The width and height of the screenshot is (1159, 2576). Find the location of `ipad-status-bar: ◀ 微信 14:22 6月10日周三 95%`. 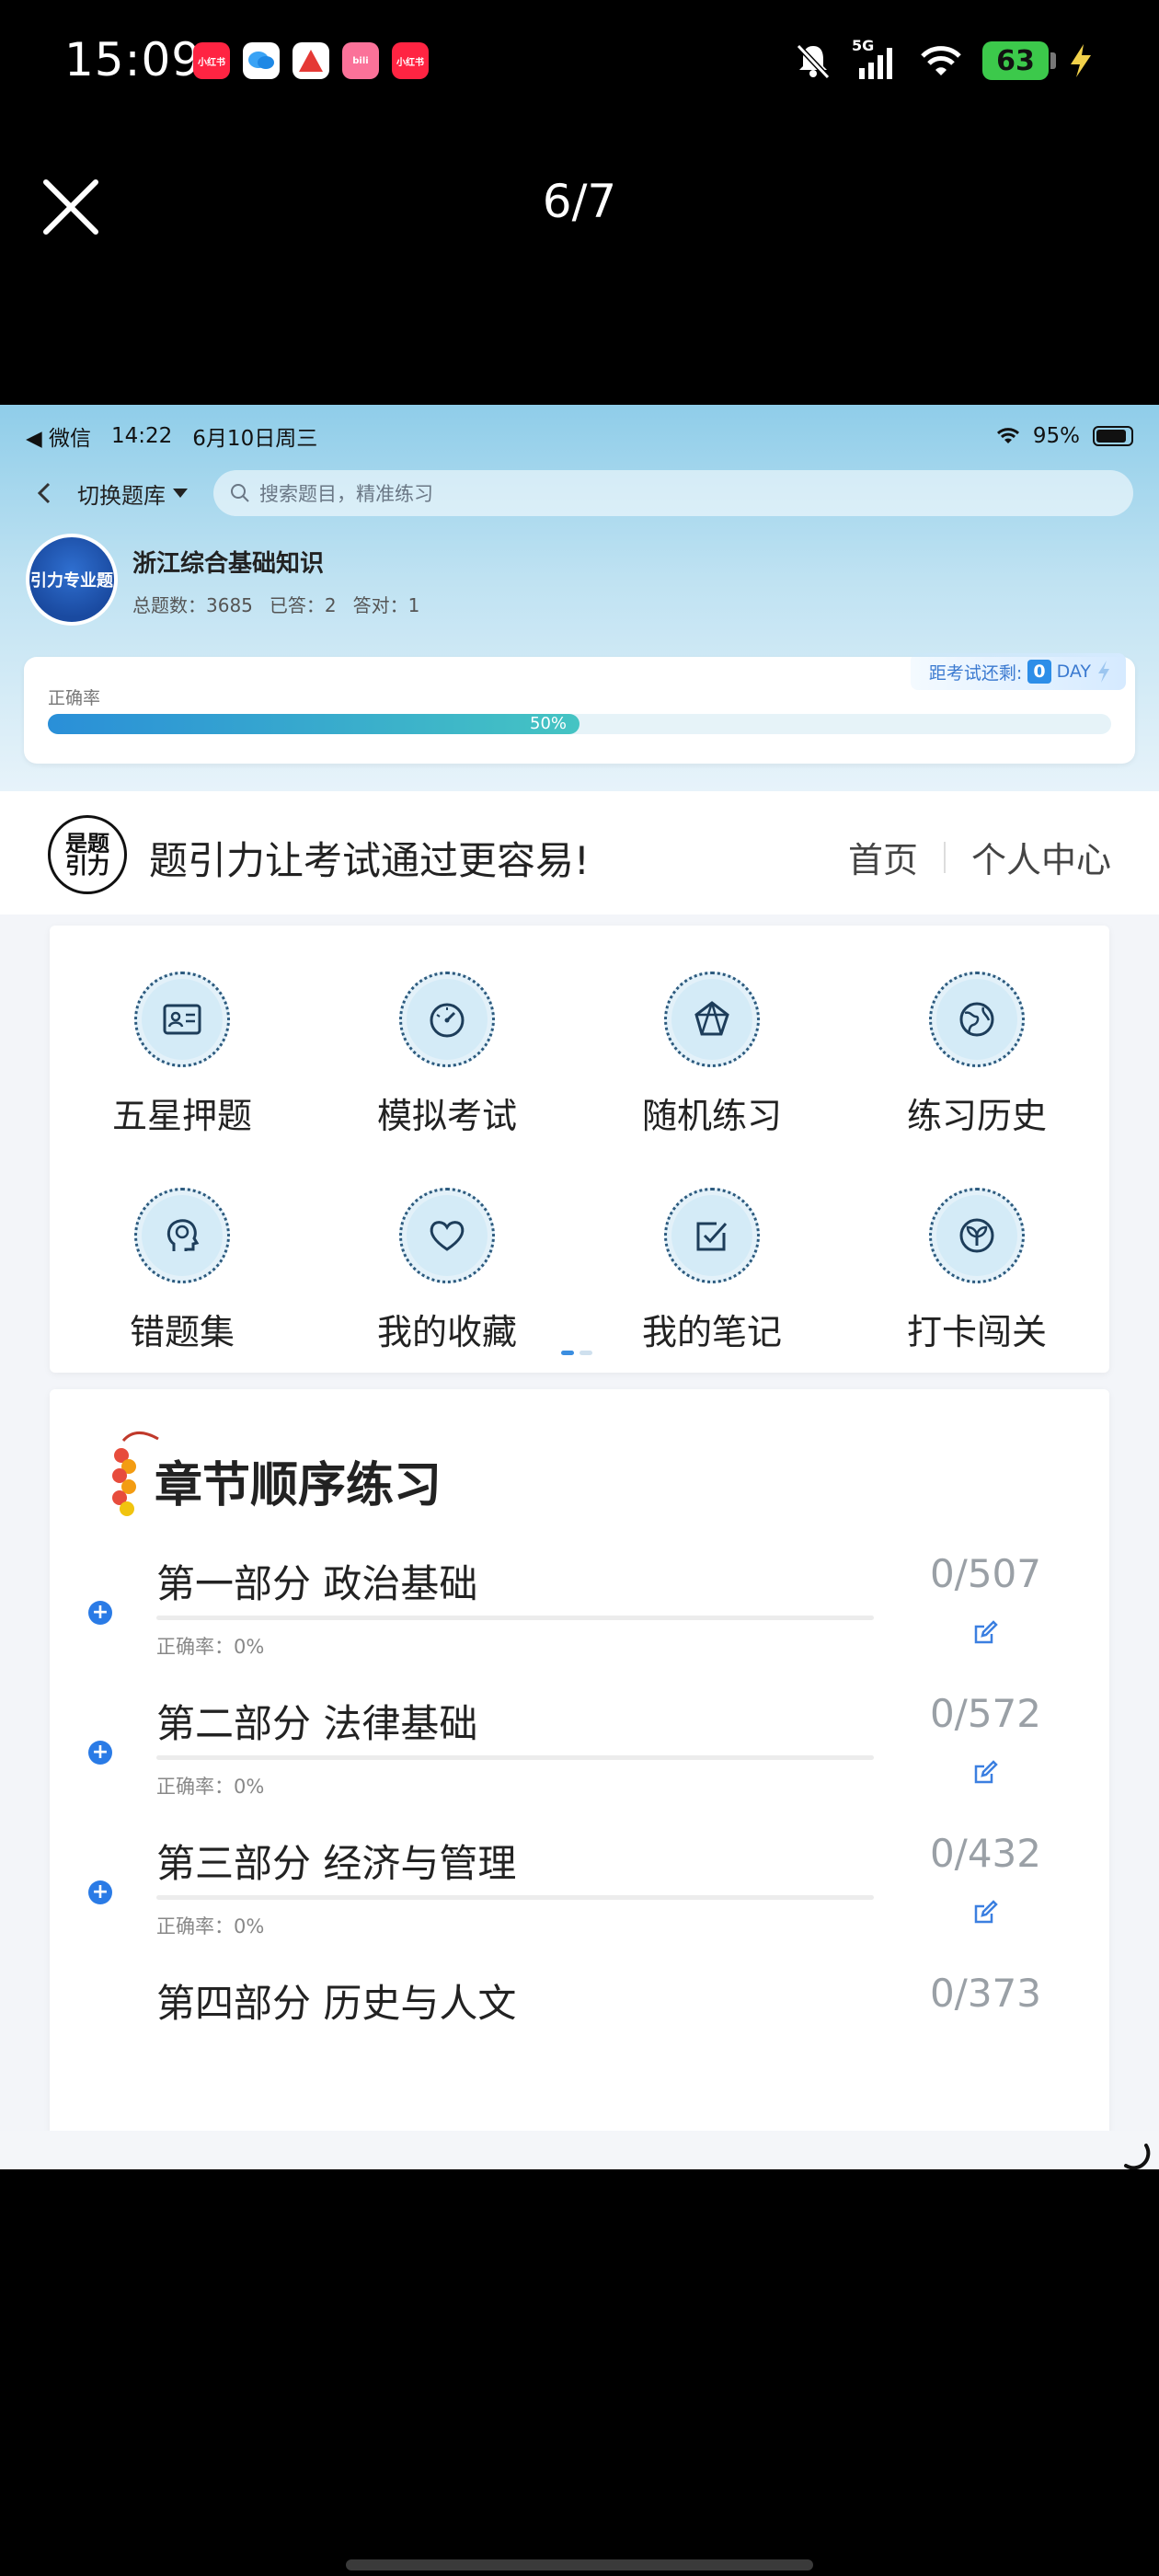

ipad-status-bar: ◀ 微信 14:22 6月10日周三 95% is located at coordinates (579, 436).